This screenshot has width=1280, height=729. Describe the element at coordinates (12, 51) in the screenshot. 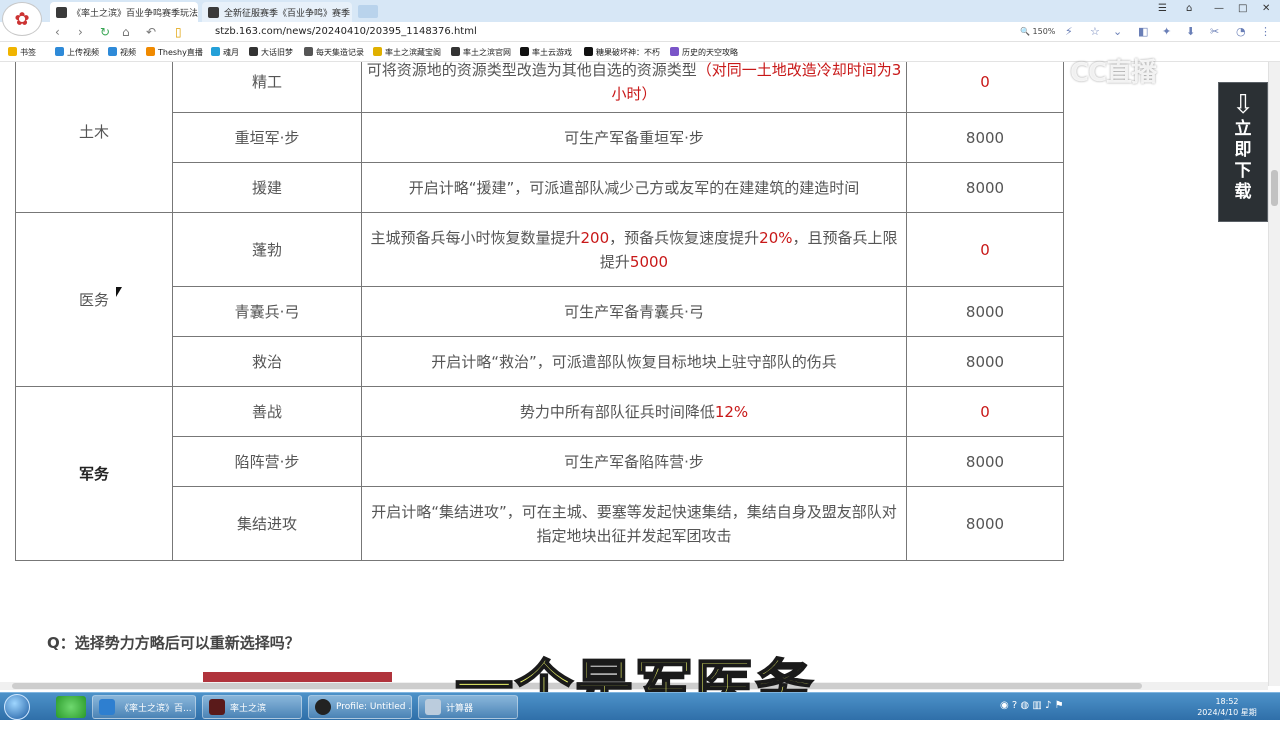

I see `star-icon` at that location.